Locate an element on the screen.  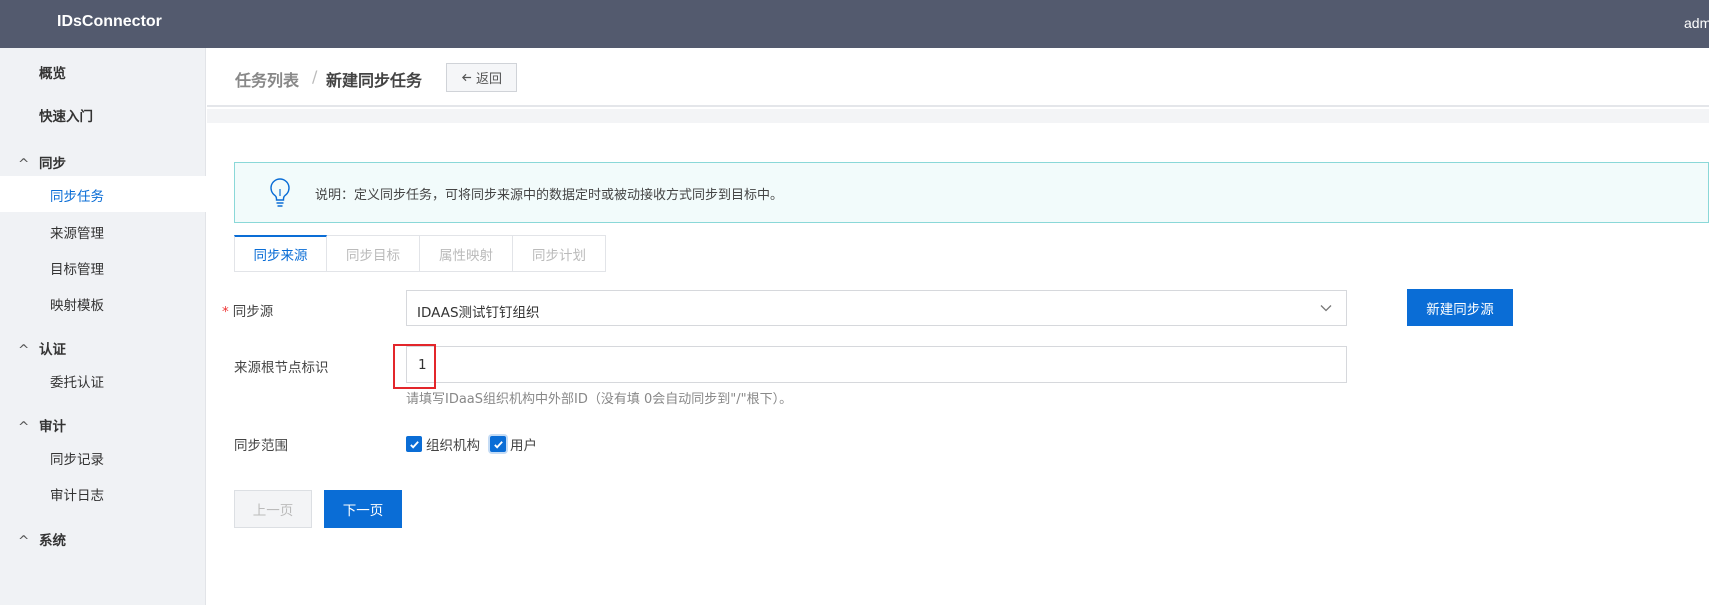
back-button: 返回 is located at coordinates (481, 77).